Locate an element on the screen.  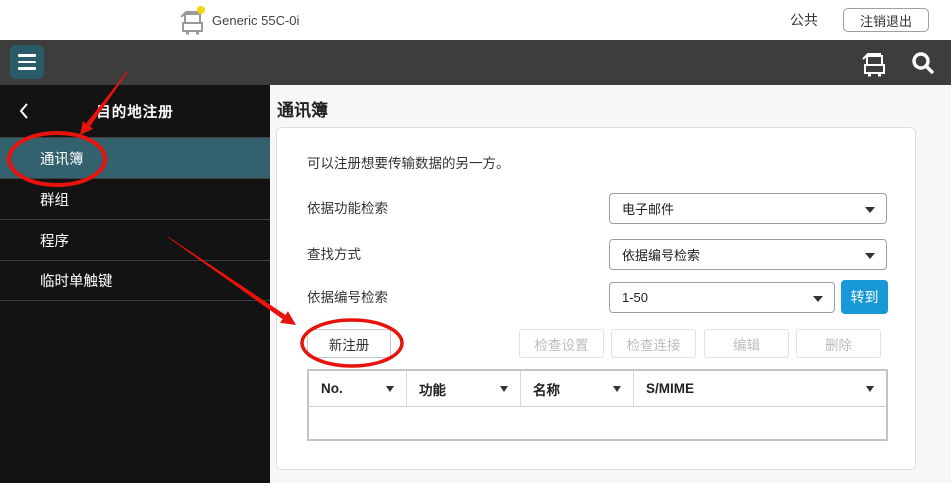
sidebar-item-group: 群组 is located at coordinates (135, 198).